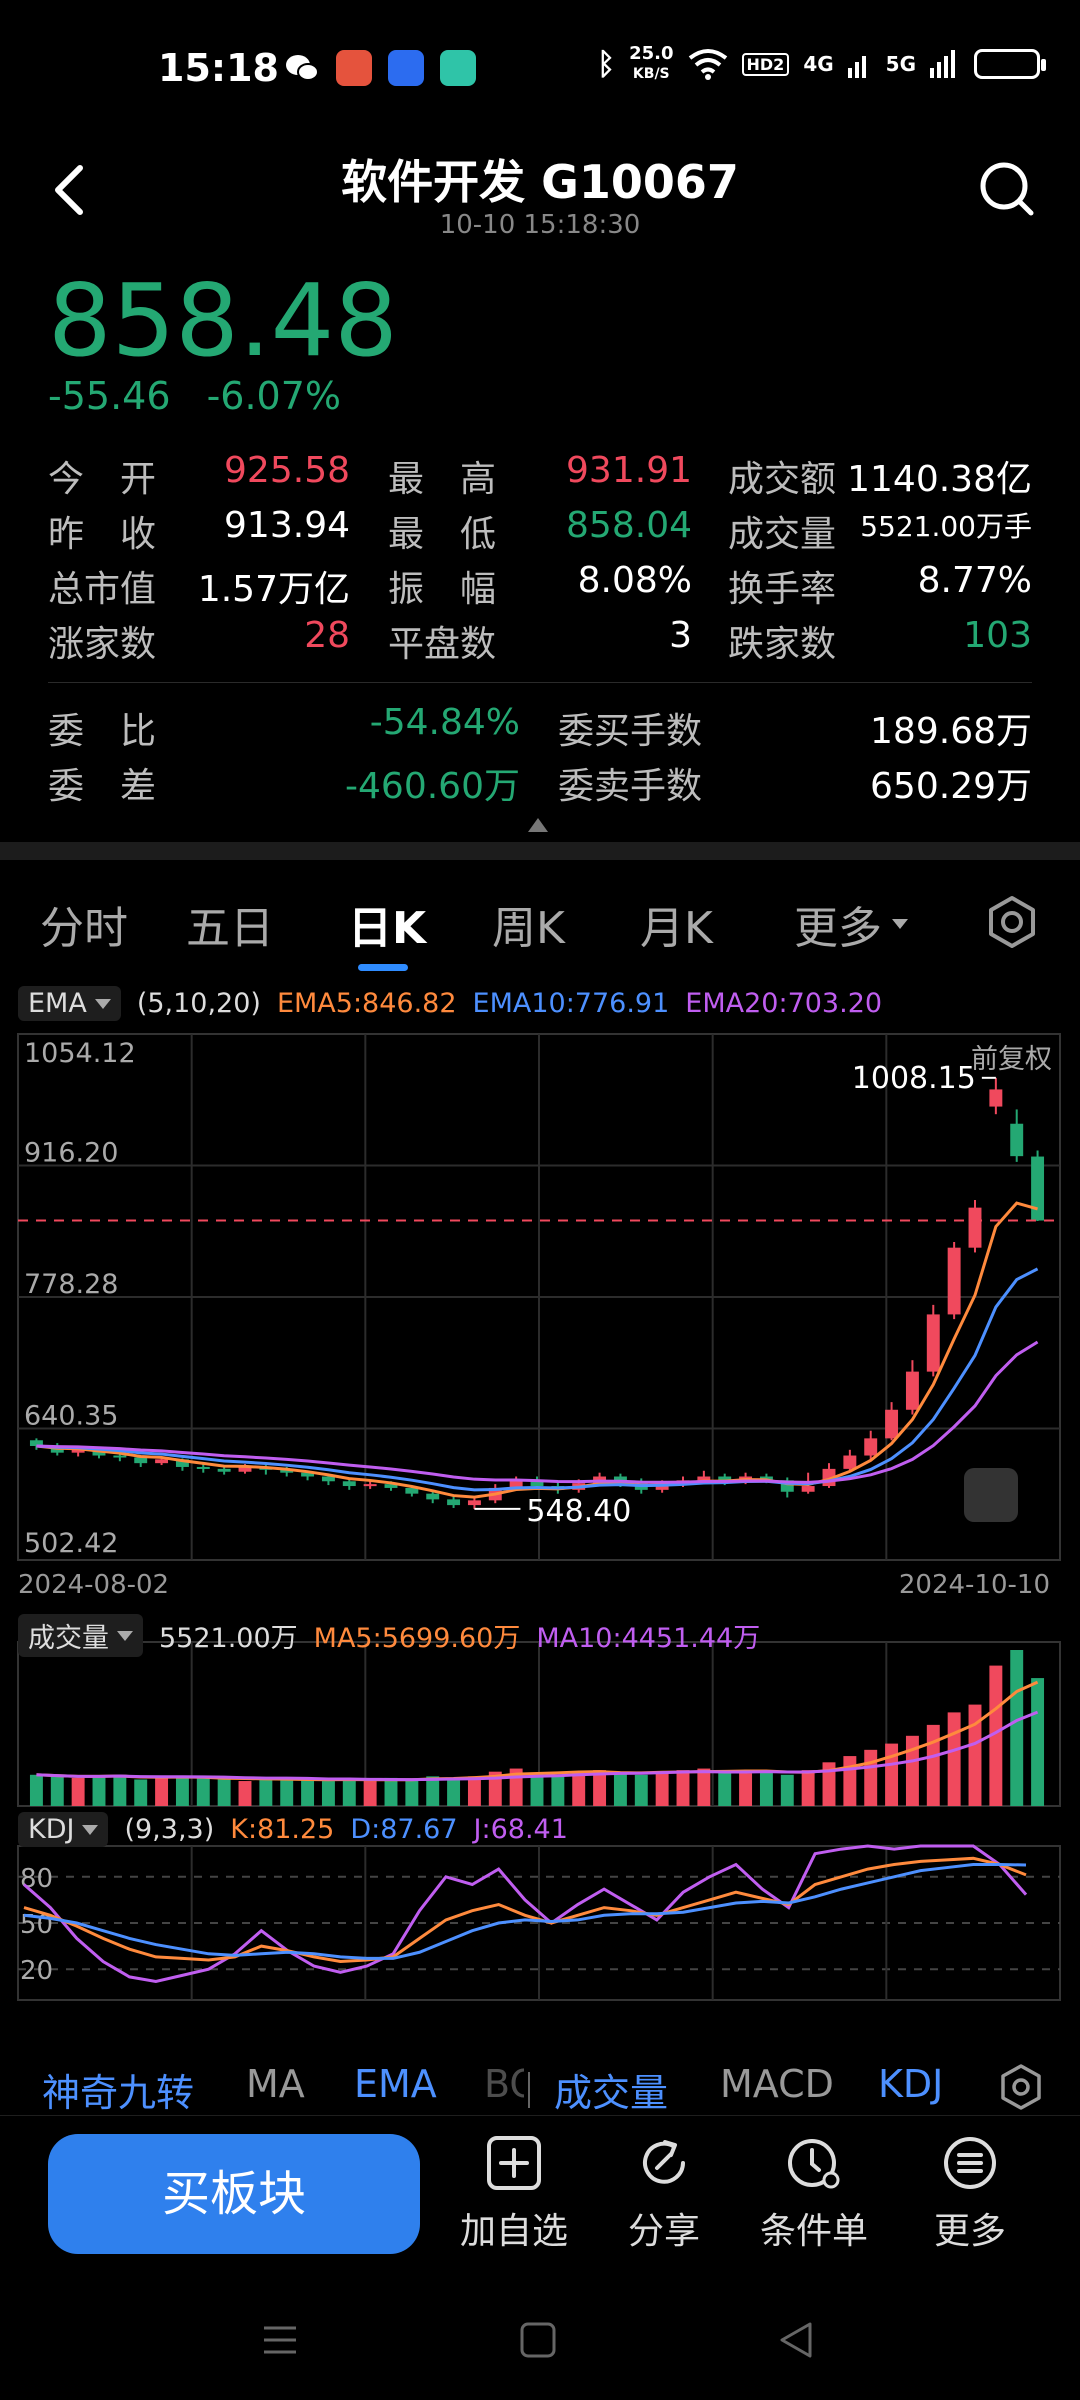 The image size is (1080, 2400). Describe the element at coordinates (102, 786) in the screenshot. I see `order-label: 委 差` at that location.